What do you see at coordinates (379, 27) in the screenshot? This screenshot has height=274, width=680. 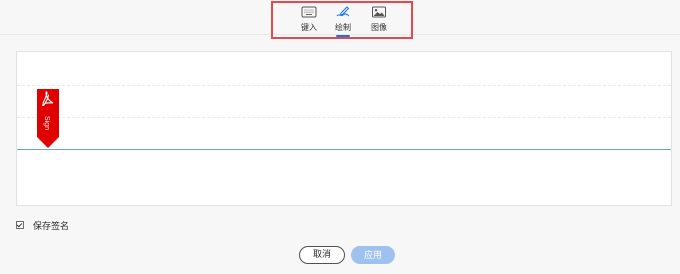 I see `tab-image-label: 图像` at bounding box center [379, 27].